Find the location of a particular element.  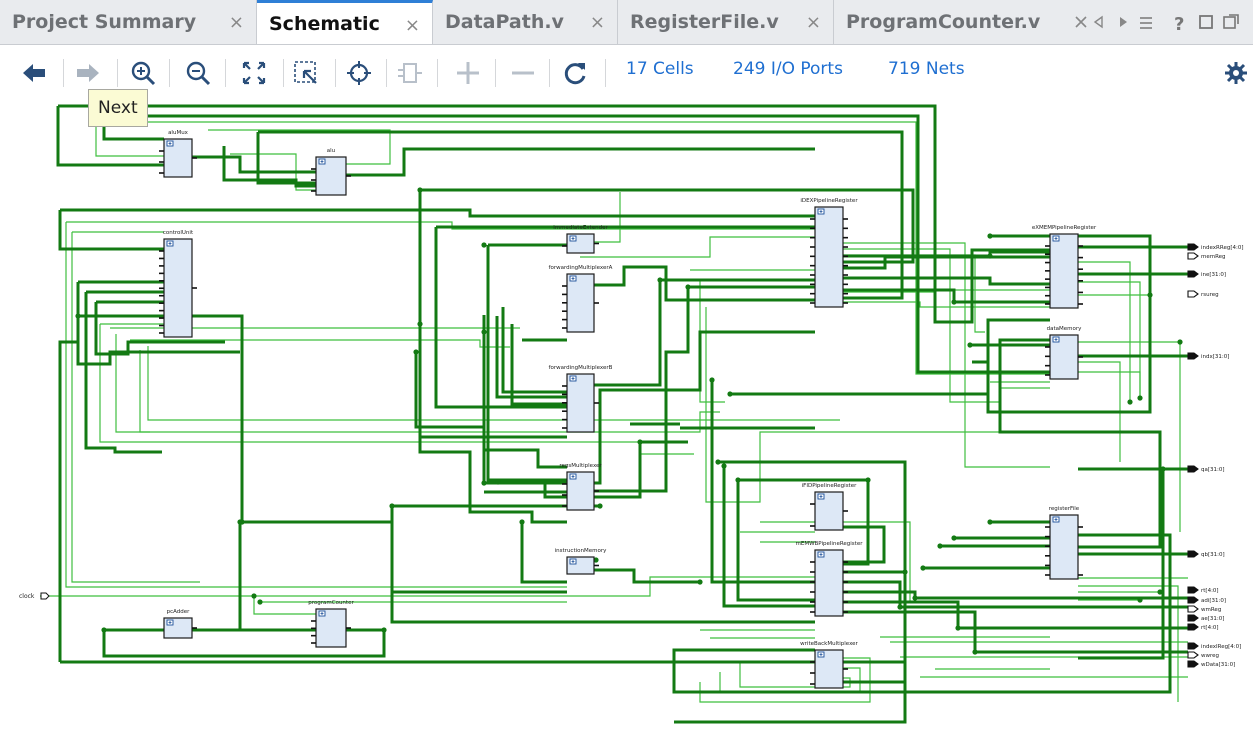

port-label: rt[4:0] is located at coordinates (1210, 628).